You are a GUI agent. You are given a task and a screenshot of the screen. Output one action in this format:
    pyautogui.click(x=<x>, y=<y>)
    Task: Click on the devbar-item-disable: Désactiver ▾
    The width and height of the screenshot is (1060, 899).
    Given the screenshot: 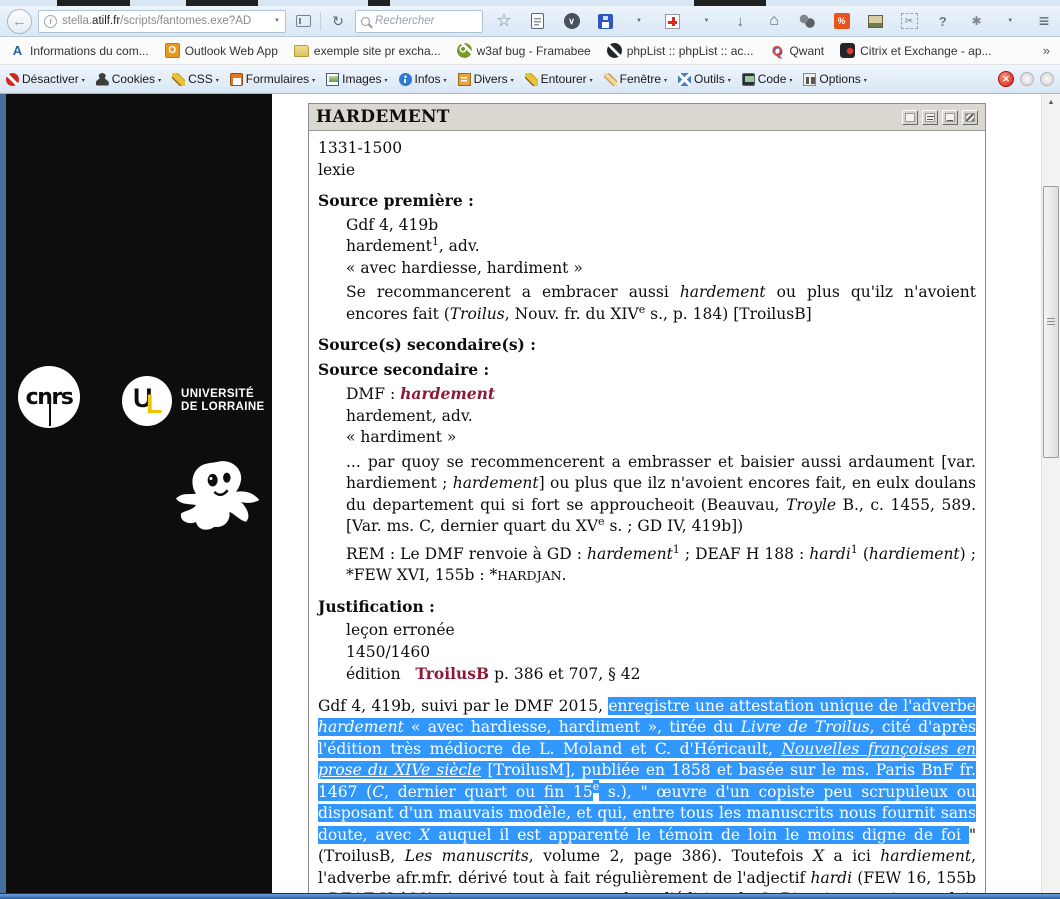 What is the action you would take?
    pyautogui.click(x=45, y=79)
    